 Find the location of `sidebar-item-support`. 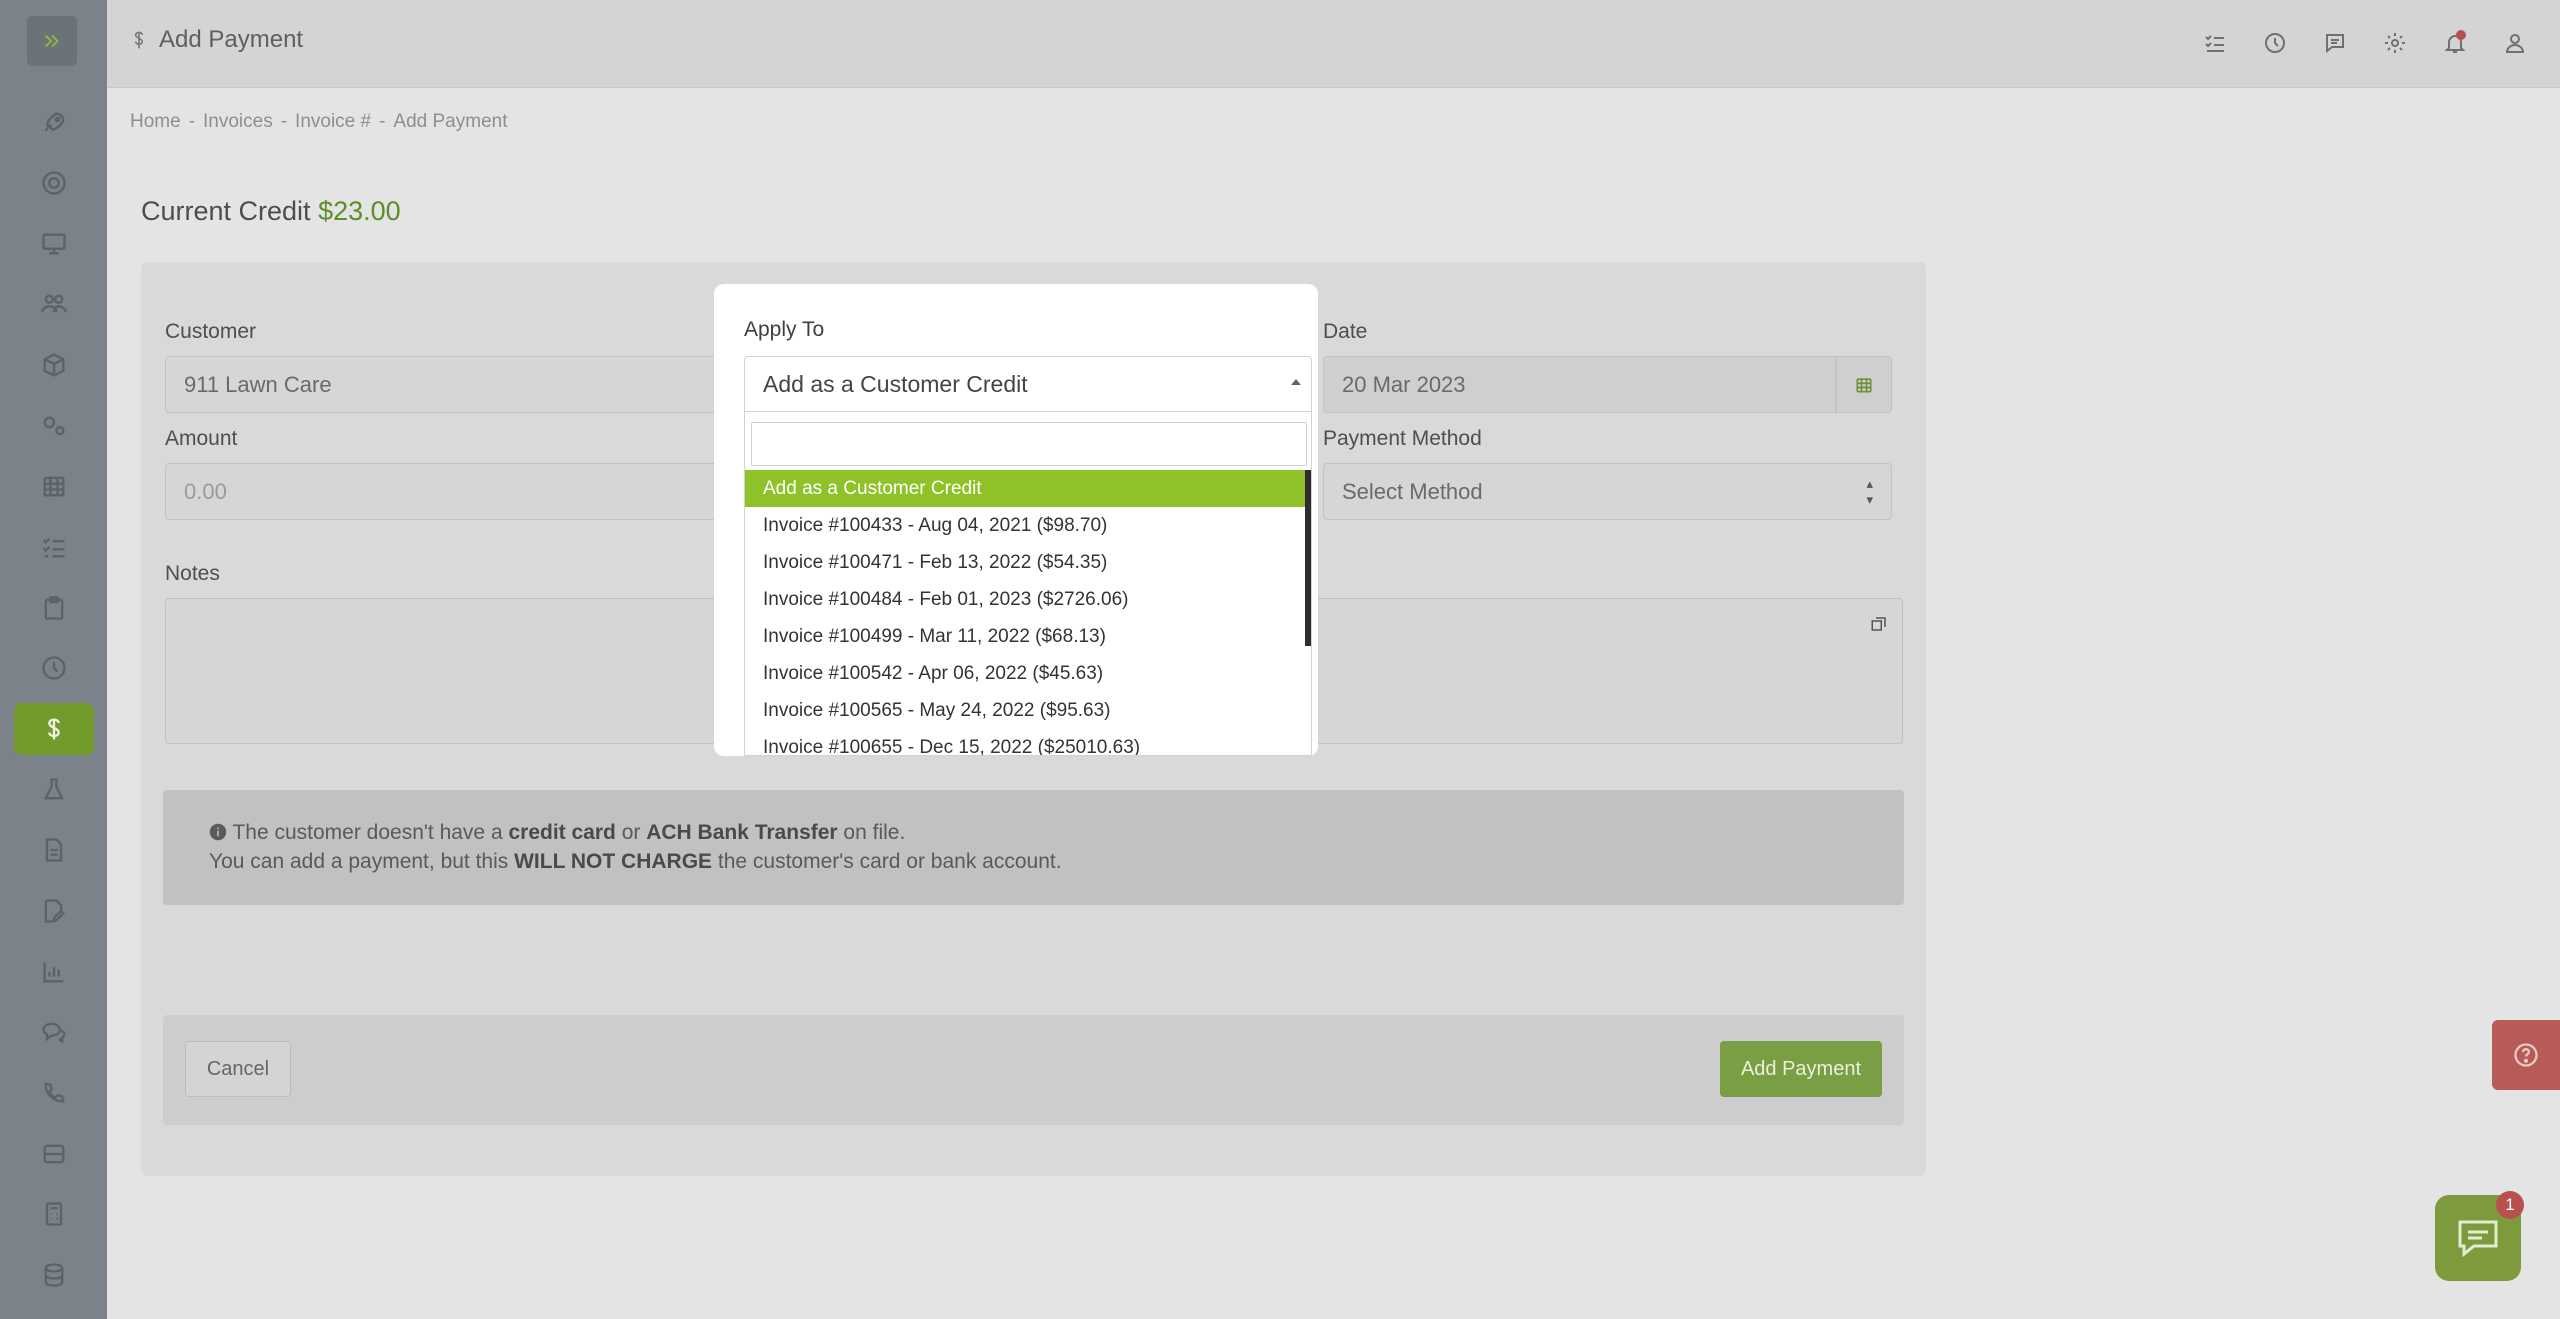

sidebar-item-support is located at coordinates (54, 183).